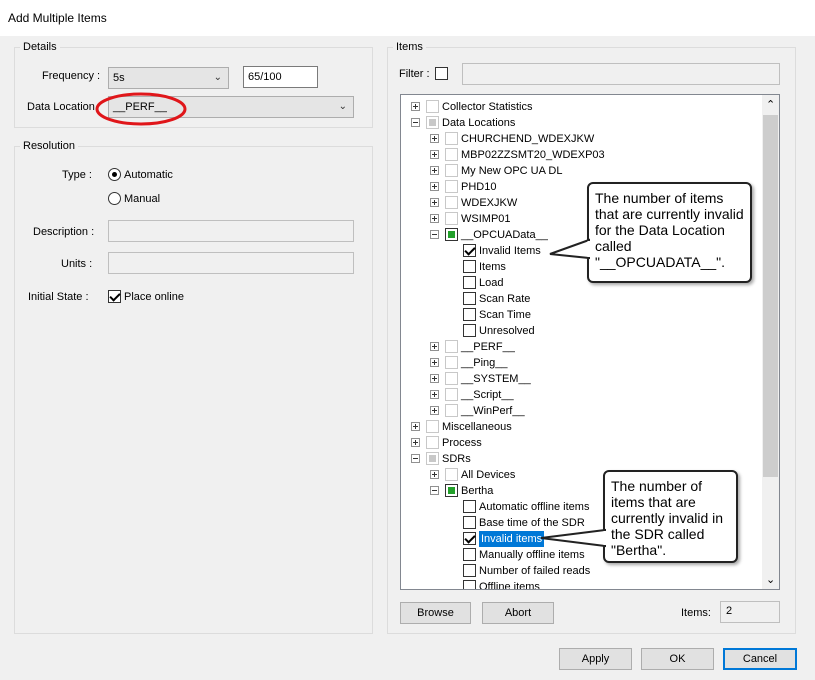 This screenshot has width=815, height=680. I want to click on tree-item: SDRs, so click(581, 459).